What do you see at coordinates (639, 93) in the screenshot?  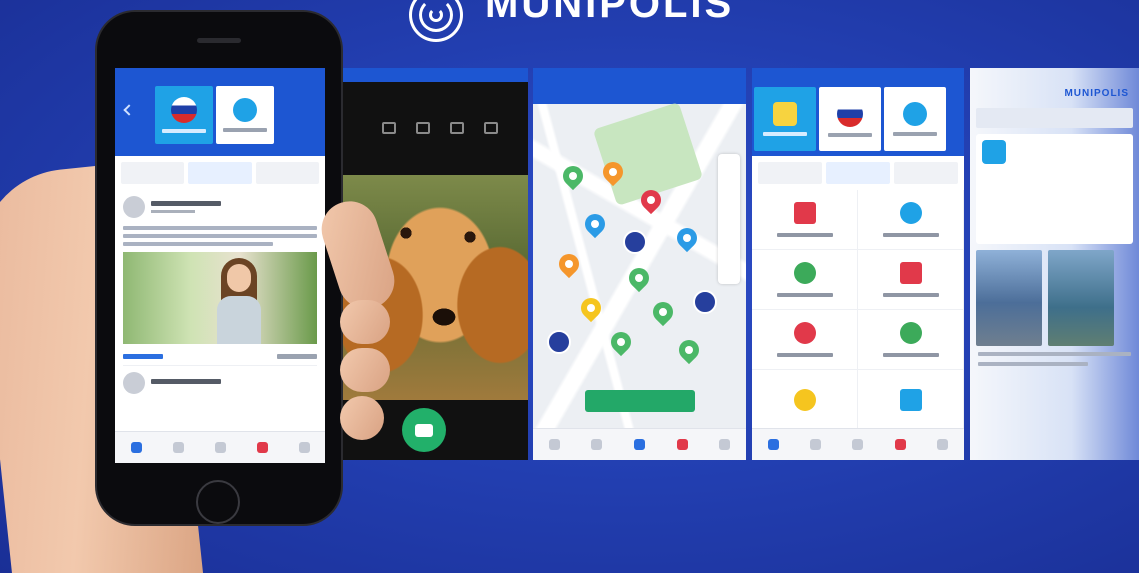 I see `map-top-bar` at bounding box center [639, 93].